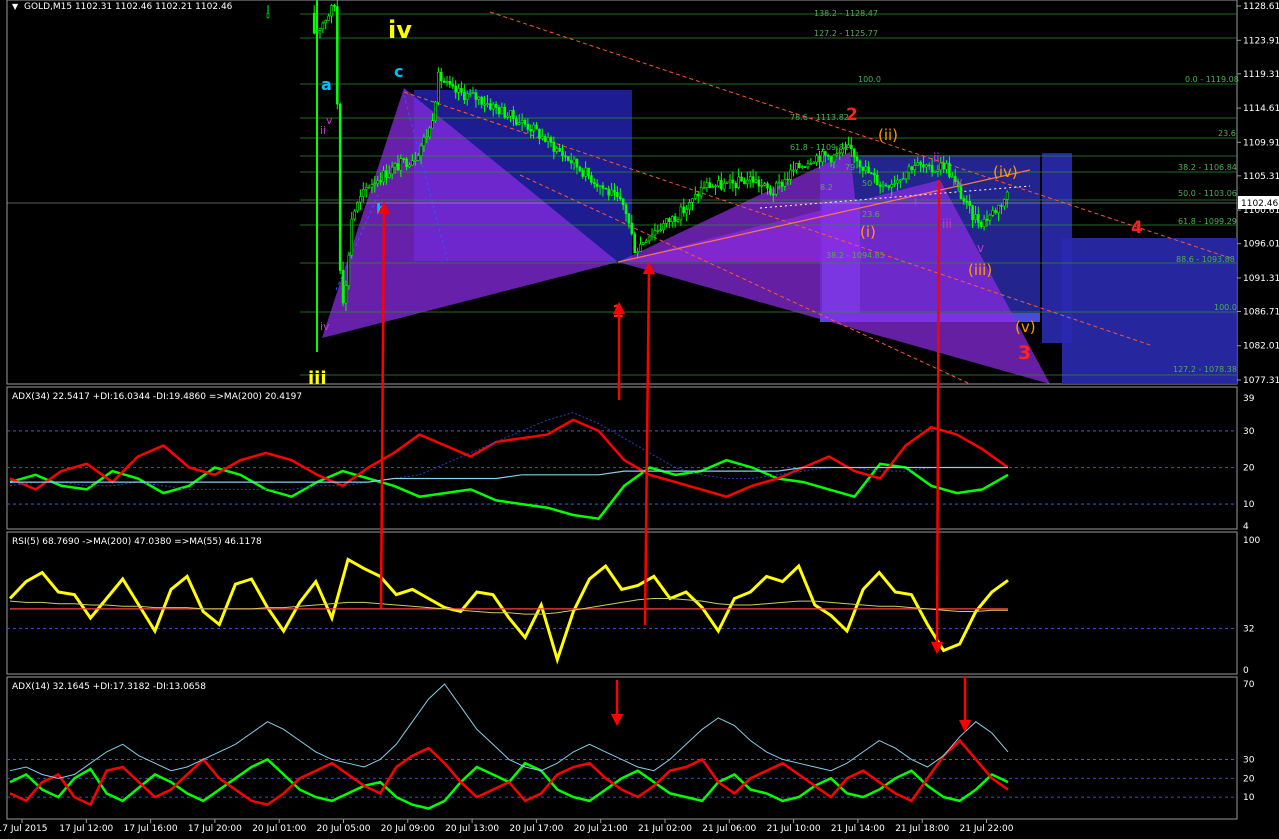 This screenshot has width=1279, height=839. What do you see at coordinates (329, 120) in the screenshot?
I see `wave-label-v-small: v` at bounding box center [329, 120].